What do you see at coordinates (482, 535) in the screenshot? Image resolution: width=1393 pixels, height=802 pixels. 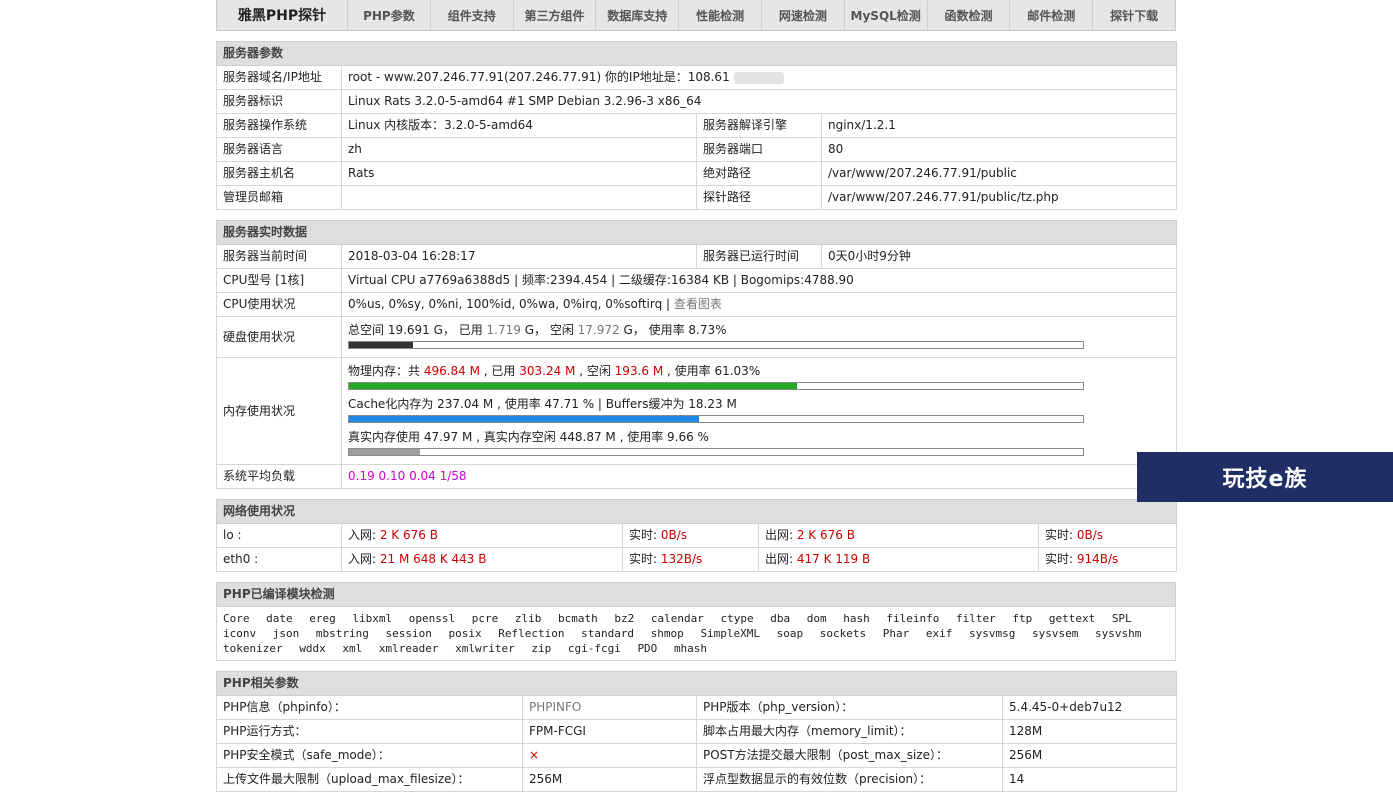 I see `inbound: 入网: 2 K 676 B` at bounding box center [482, 535].